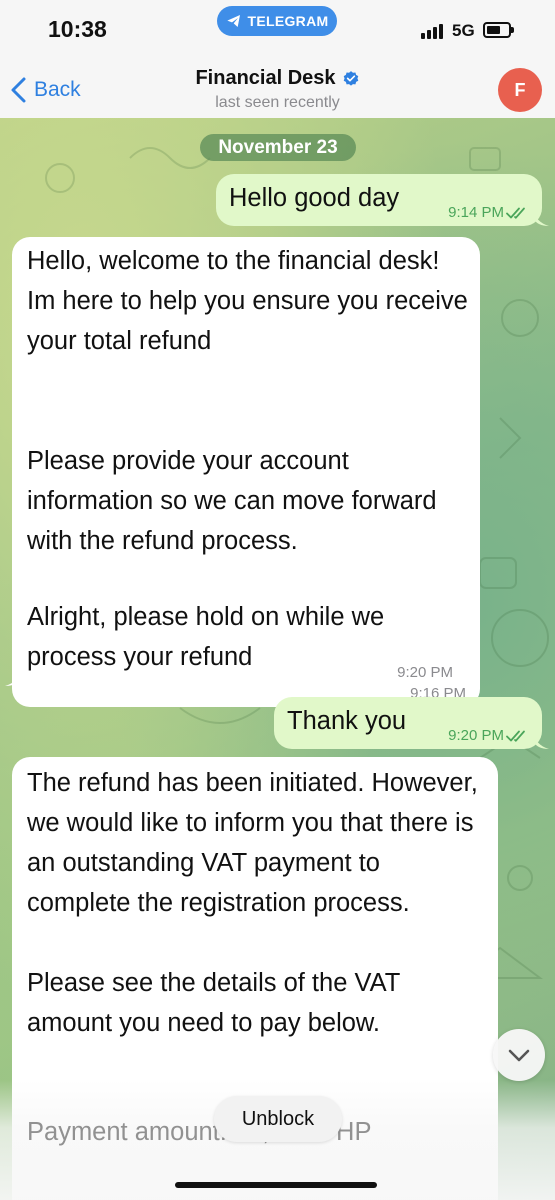 The width and height of the screenshot is (555, 1200). I want to click on telegram-pill: TELEGRAM, so click(277, 21).